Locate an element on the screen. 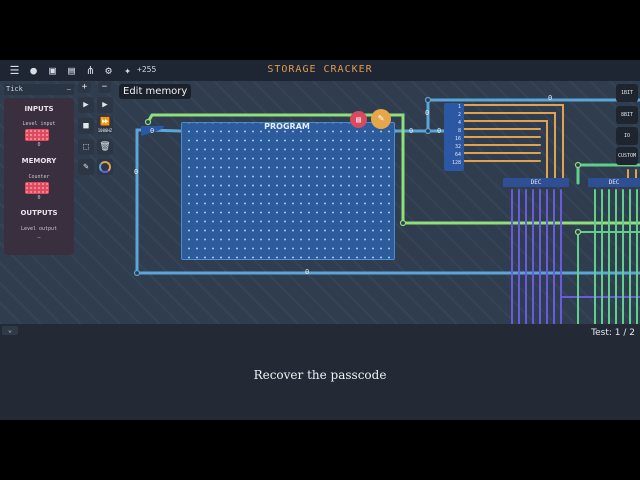 The height and width of the screenshot is (480, 640). delete-button: 🗑 is located at coordinates (105, 147).